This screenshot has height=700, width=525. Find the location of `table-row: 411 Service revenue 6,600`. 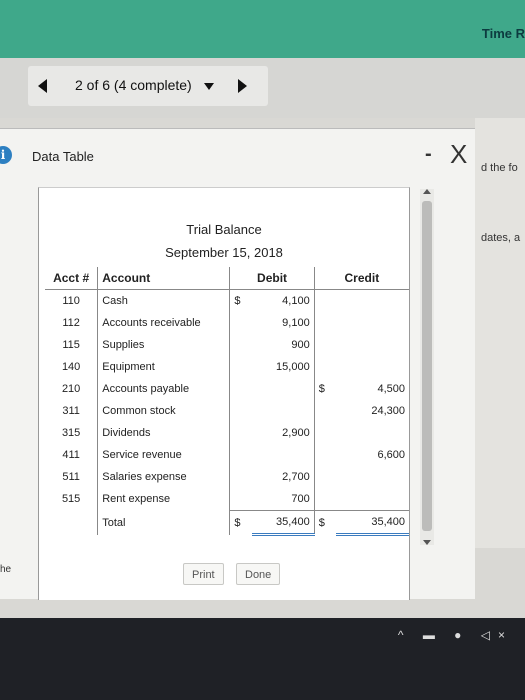

table-row: 411 Service revenue 6,600 is located at coordinates (227, 455).